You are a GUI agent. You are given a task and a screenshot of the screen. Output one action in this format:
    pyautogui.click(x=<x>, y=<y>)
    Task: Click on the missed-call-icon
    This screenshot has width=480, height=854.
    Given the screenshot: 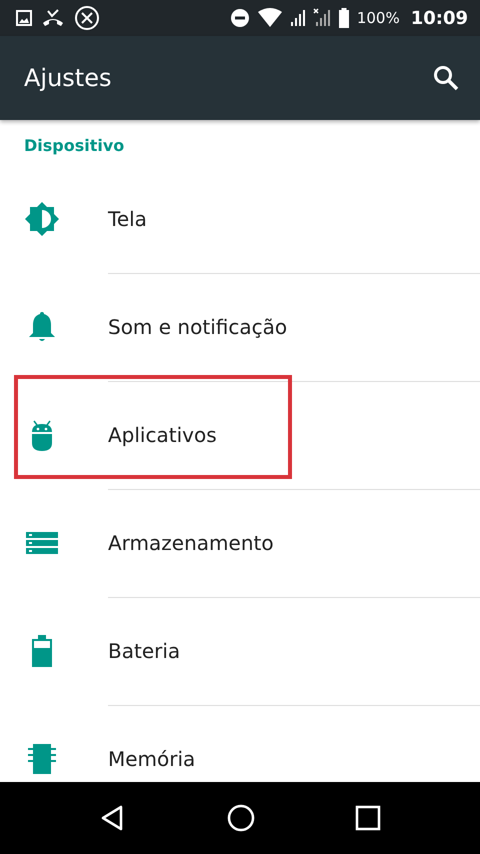 What is the action you would take?
    pyautogui.click(x=53, y=18)
    